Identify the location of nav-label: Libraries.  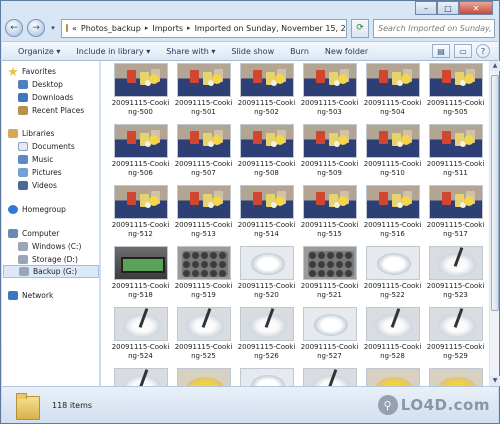
(38, 133).